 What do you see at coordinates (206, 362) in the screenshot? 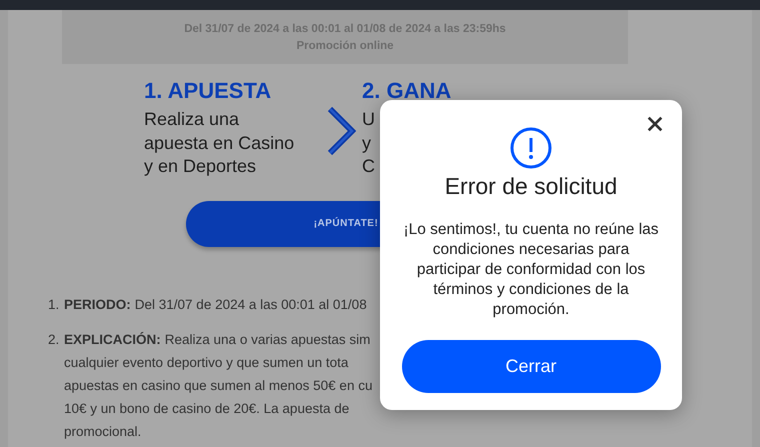
I see `term-text: cualquier evento deportivo y que sumen un tota` at bounding box center [206, 362].